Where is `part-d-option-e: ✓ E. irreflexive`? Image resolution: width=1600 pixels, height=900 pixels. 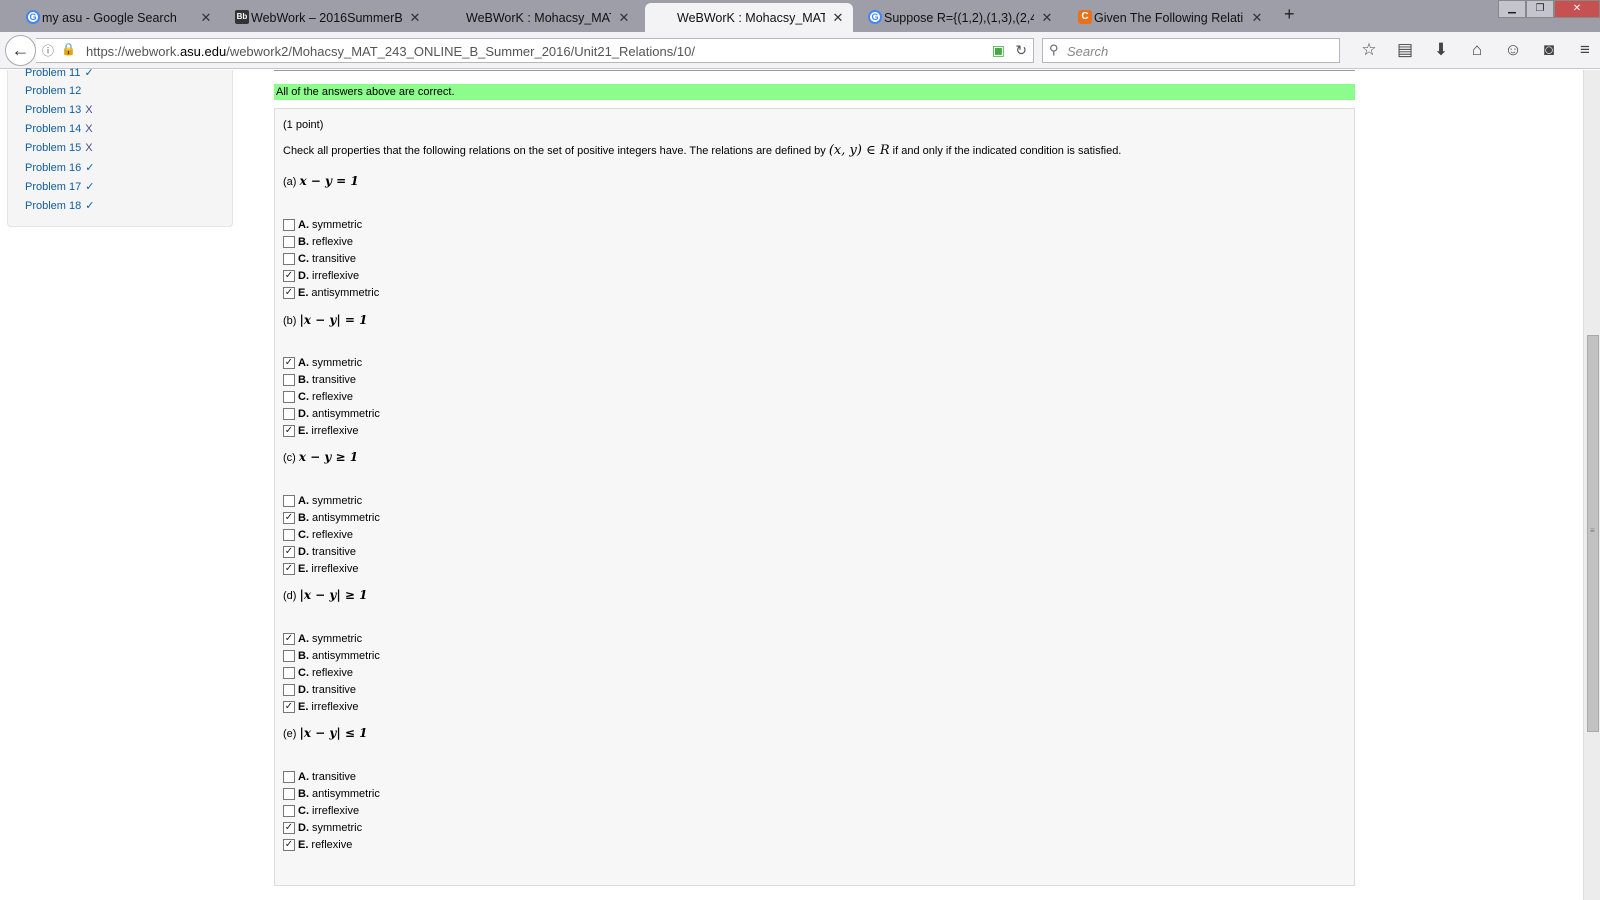 part-d-option-e: ✓ E. irreflexive is located at coordinates (320, 707).